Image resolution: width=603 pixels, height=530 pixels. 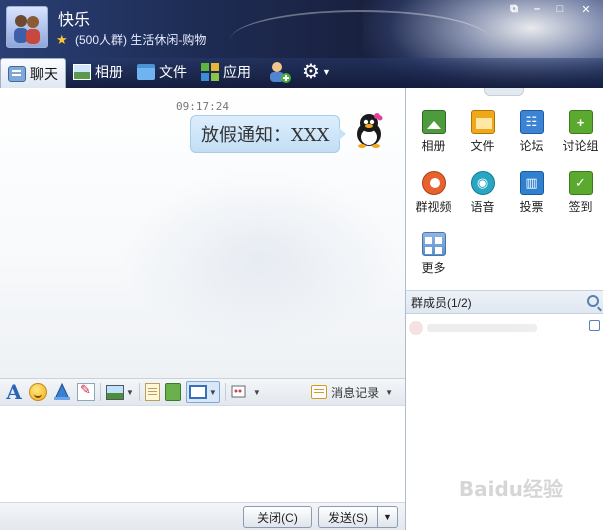 What do you see at coordinates (482, 122) in the screenshot?
I see `file-icon` at bounding box center [482, 122].